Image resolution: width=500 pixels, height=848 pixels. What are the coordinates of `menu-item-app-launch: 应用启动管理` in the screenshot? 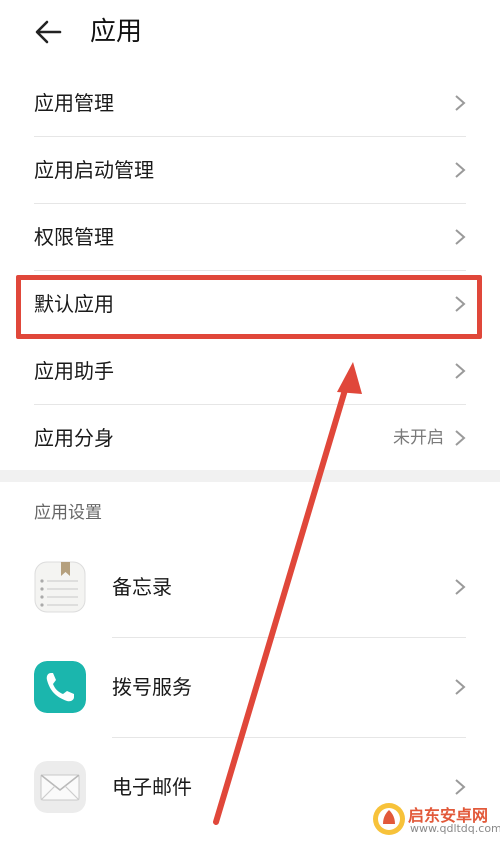 It's located at (250, 170).